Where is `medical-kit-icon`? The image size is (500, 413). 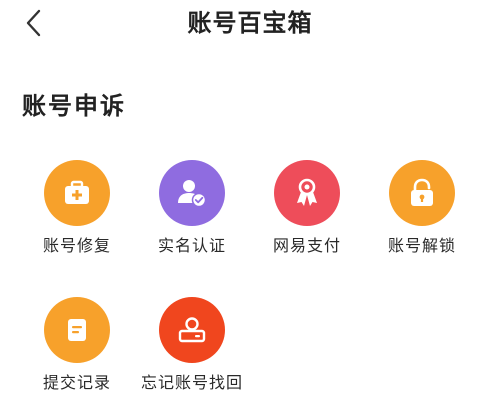 medical-kit-icon is located at coordinates (77, 192).